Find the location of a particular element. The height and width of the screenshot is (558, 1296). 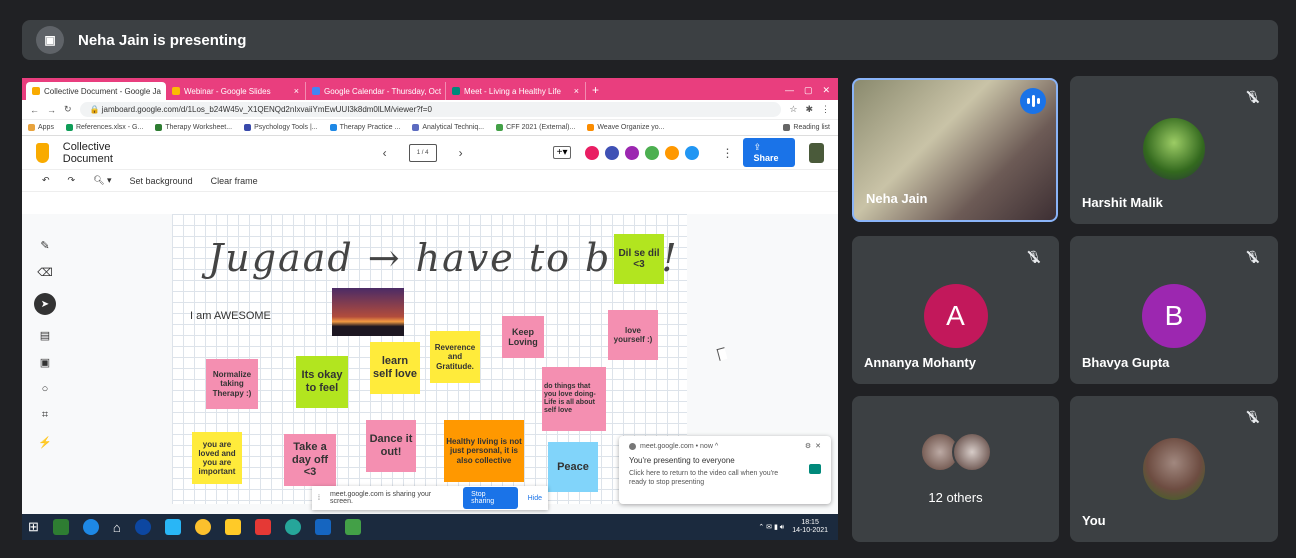

hide-button: Hide is located at coordinates (535, 498).